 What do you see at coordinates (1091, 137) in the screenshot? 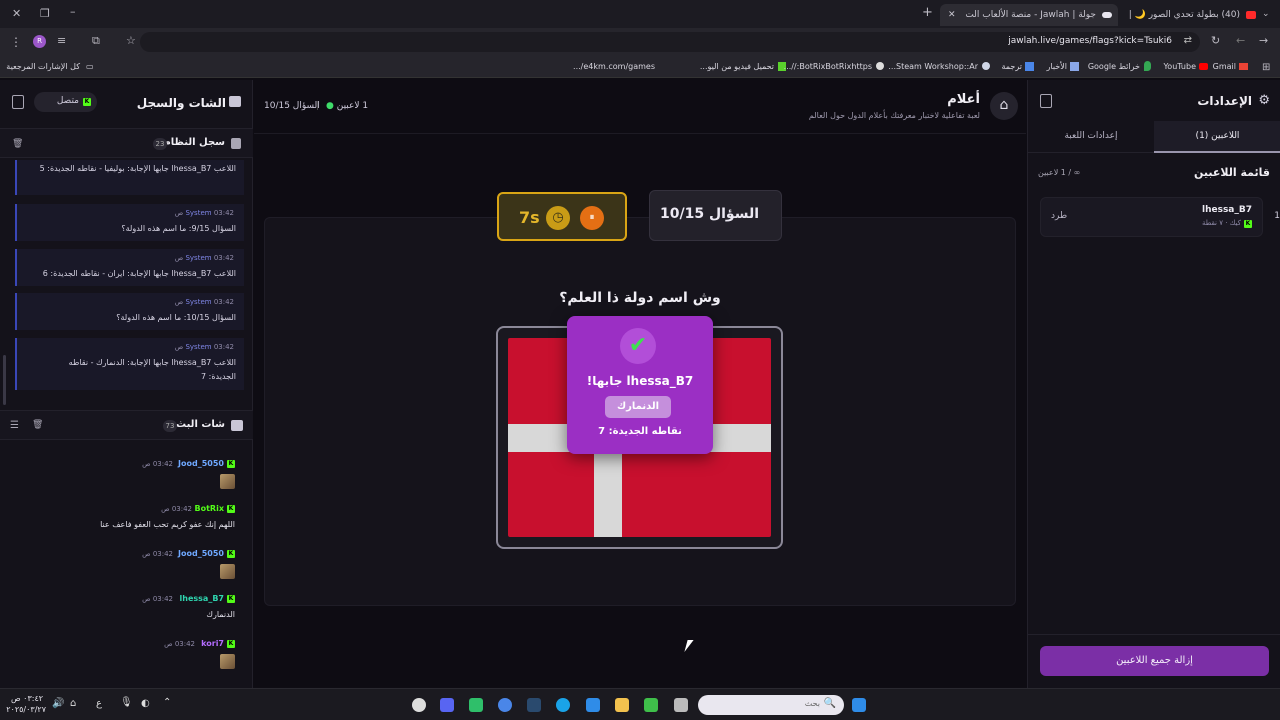
I see `tab-game-settings: إعدادات اللعبة` at bounding box center [1091, 137].